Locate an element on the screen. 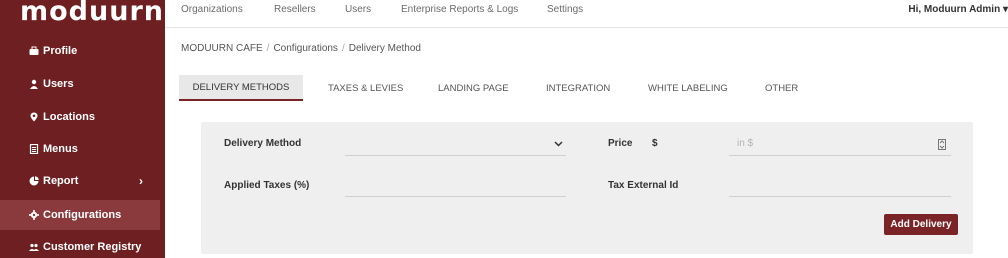 The width and height of the screenshot is (1008, 258). document-icon is located at coordinates (34, 149).